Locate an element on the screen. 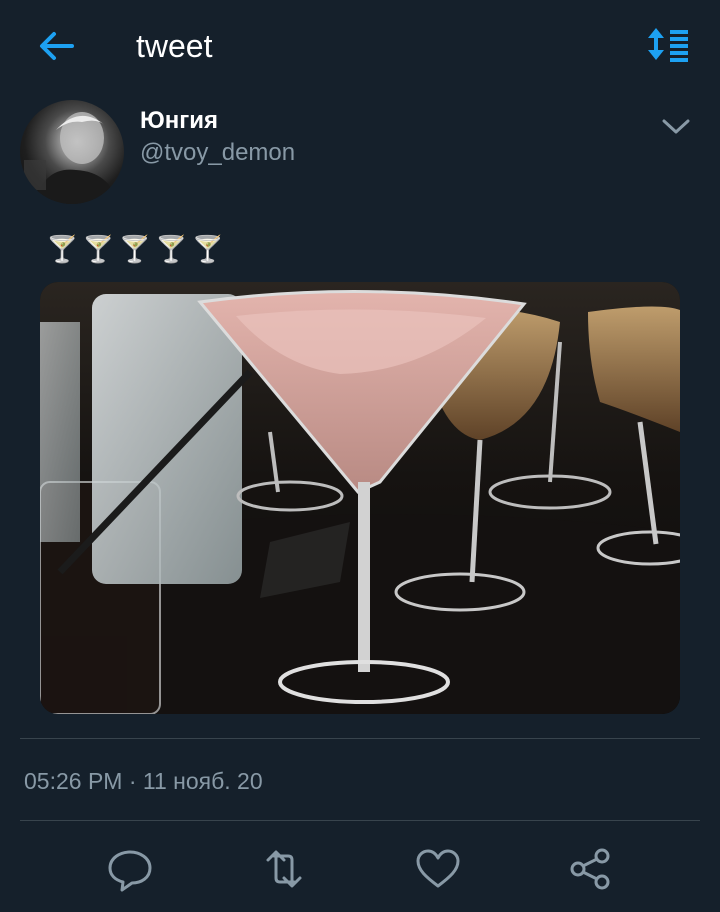 This screenshot has height=912, width=720. like-button is located at coordinates (438, 869).